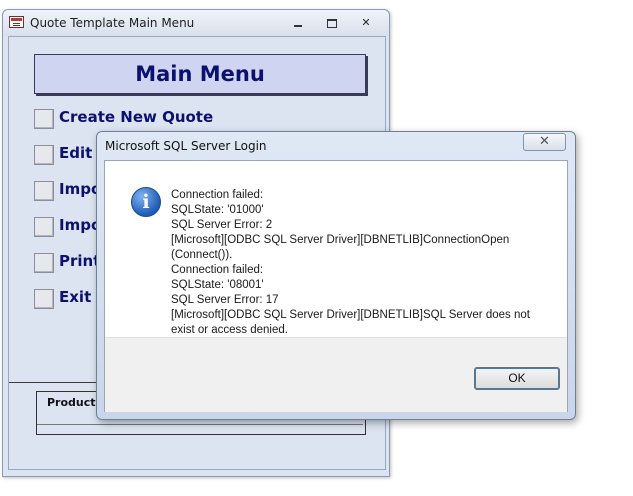 The height and width of the screenshot is (496, 633). What do you see at coordinates (200, 74) in the screenshot?
I see `main-menu-heading: Main Menu` at bounding box center [200, 74].